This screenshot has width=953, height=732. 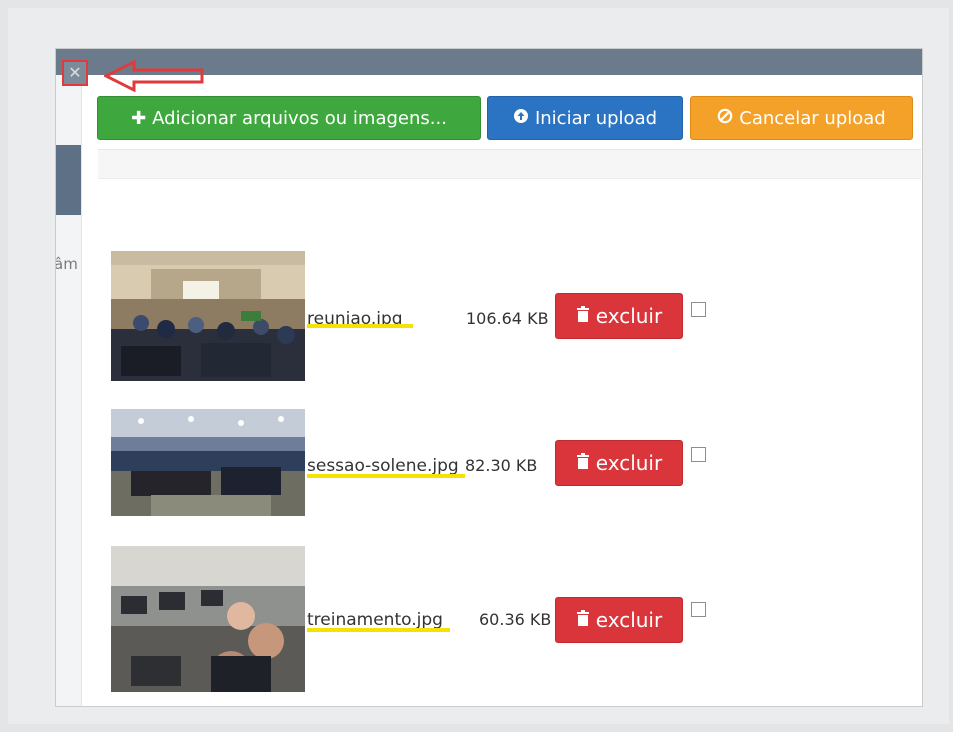 What do you see at coordinates (812, 118) in the screenshot?
I see `cancel-upload-label: Cancelar upload` at bounding box center [812, 118].